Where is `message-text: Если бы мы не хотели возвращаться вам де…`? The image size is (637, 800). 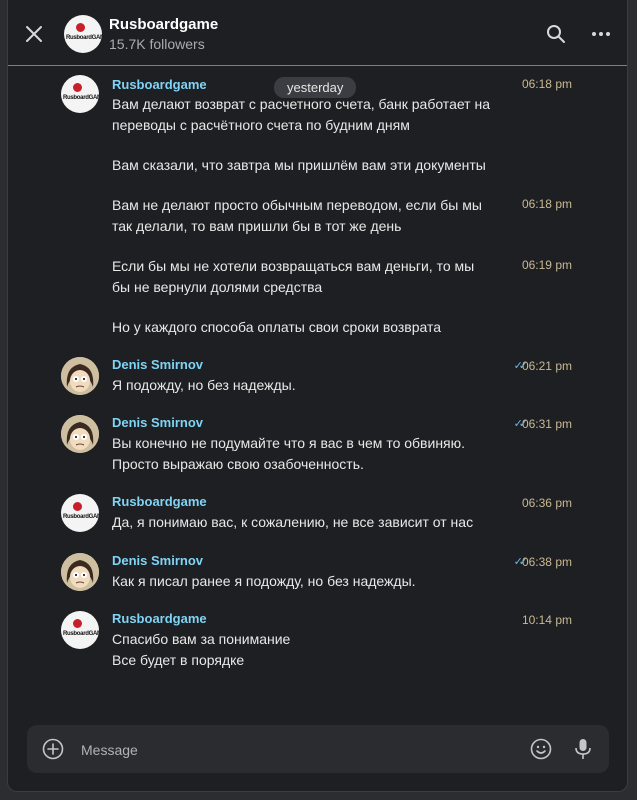 message-text: Если бы мы не хотели возвращаться вам де… is located at coordinates (293, 266).